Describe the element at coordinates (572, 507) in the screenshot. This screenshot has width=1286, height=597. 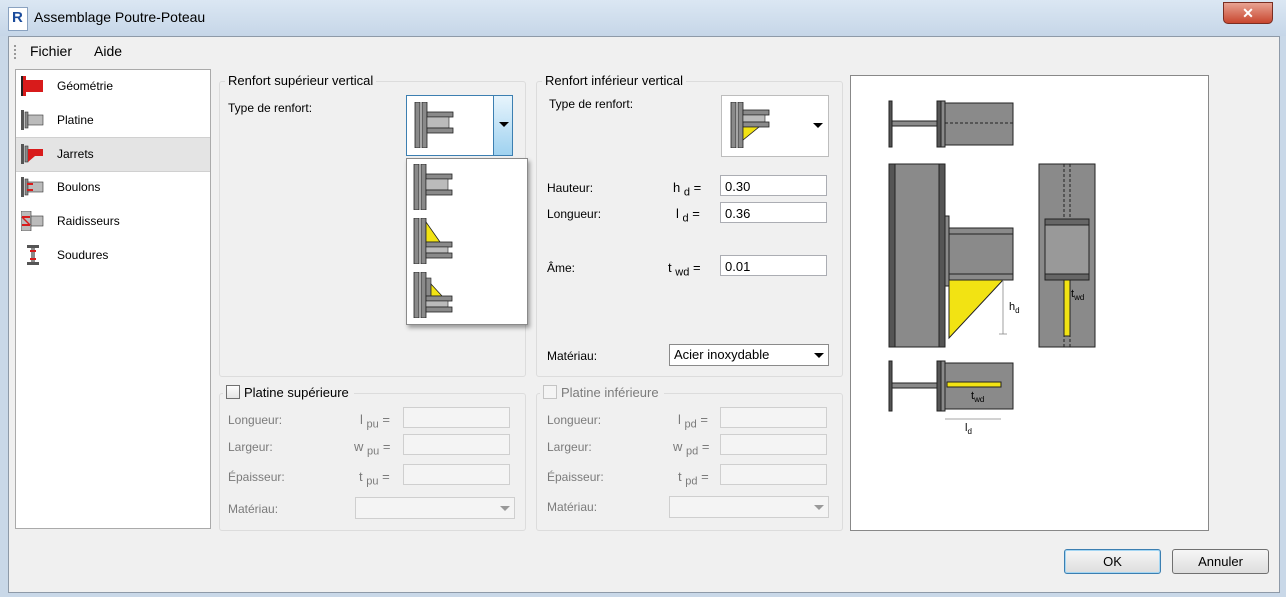
I see `platine-inf-materiau-label: Matériau:` at that location.